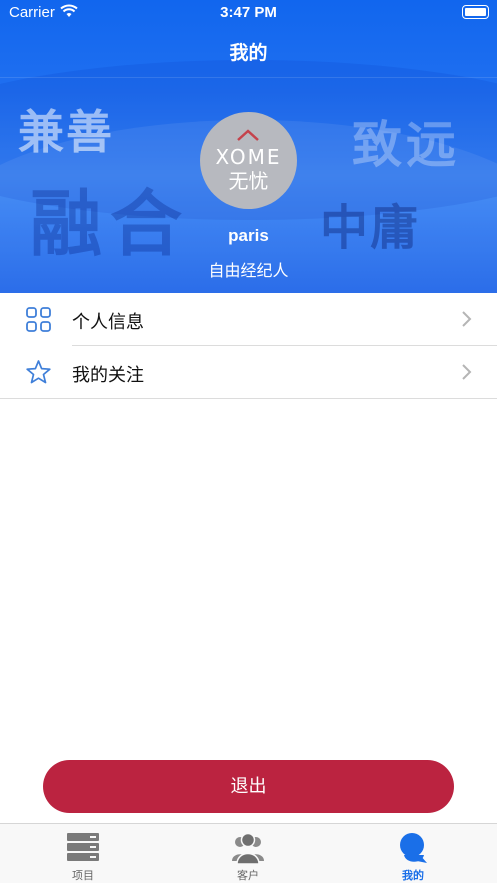  I want to click on tab-projects: 项目, so click(83, 853).